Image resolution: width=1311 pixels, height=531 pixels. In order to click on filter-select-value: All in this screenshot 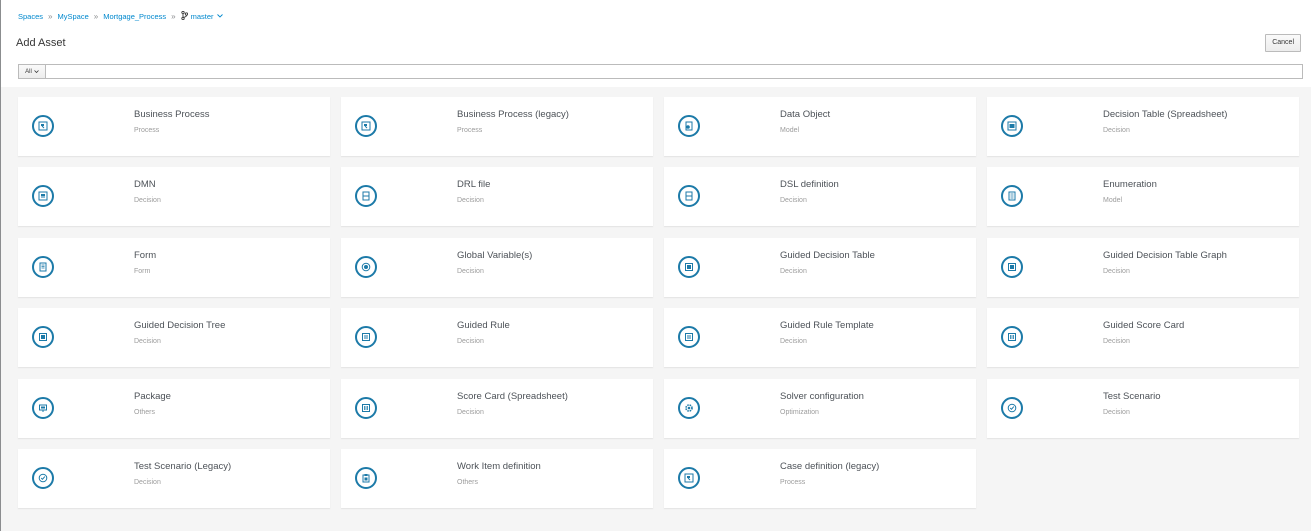, I will do `click(28, 71)`.